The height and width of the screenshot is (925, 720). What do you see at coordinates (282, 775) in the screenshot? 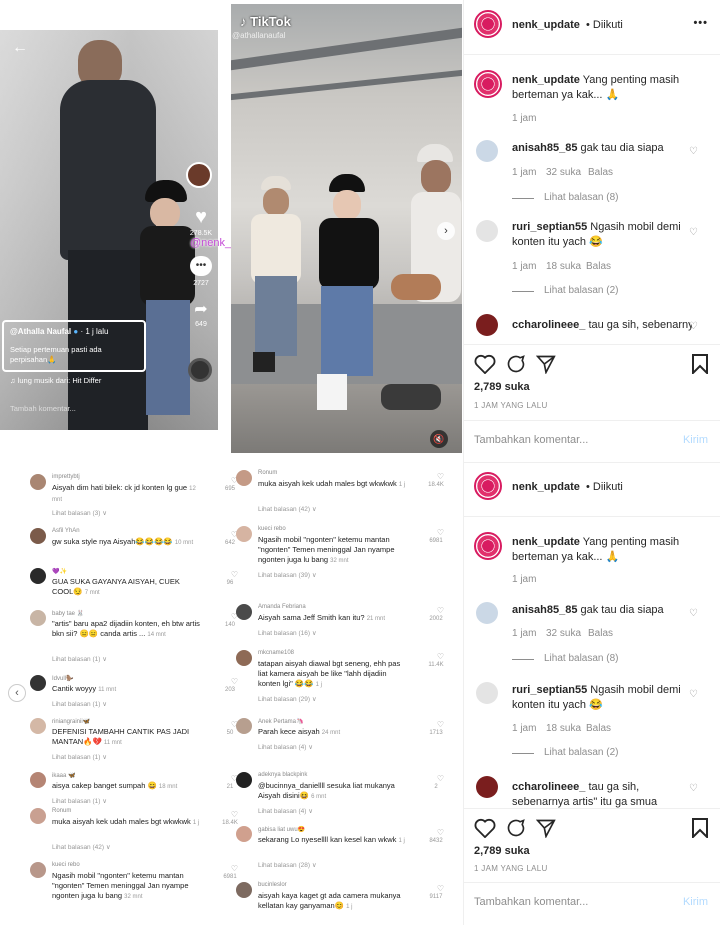
I see `comment-username: adeknya blackpink` at bounding box center [282, 775].